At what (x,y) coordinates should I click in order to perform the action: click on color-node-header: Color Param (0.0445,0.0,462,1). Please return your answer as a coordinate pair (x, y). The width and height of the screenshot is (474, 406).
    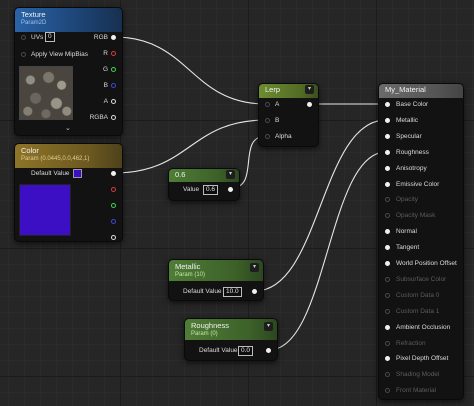
    Looking at the image, I should click on (68, 156).